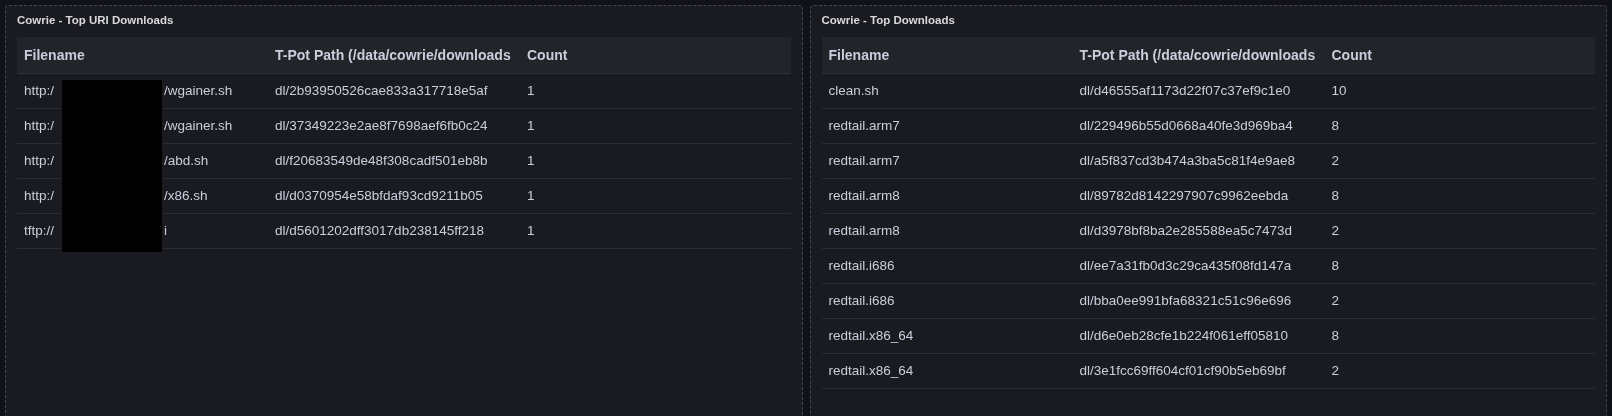 This screenshot has height=416, width=1612. I want to click on filename-text: i, so click(165, 230).